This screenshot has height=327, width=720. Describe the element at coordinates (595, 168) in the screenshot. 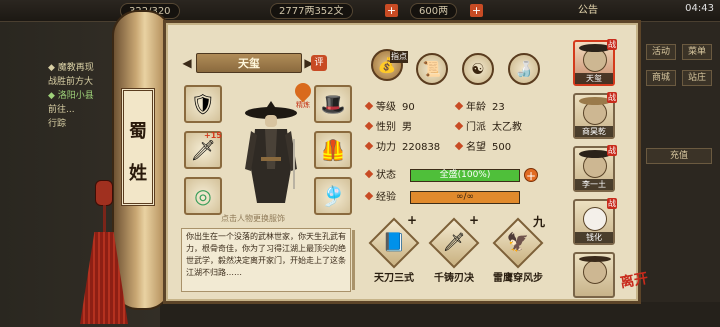

I see `party-member-3: 战 李一土` at that location.